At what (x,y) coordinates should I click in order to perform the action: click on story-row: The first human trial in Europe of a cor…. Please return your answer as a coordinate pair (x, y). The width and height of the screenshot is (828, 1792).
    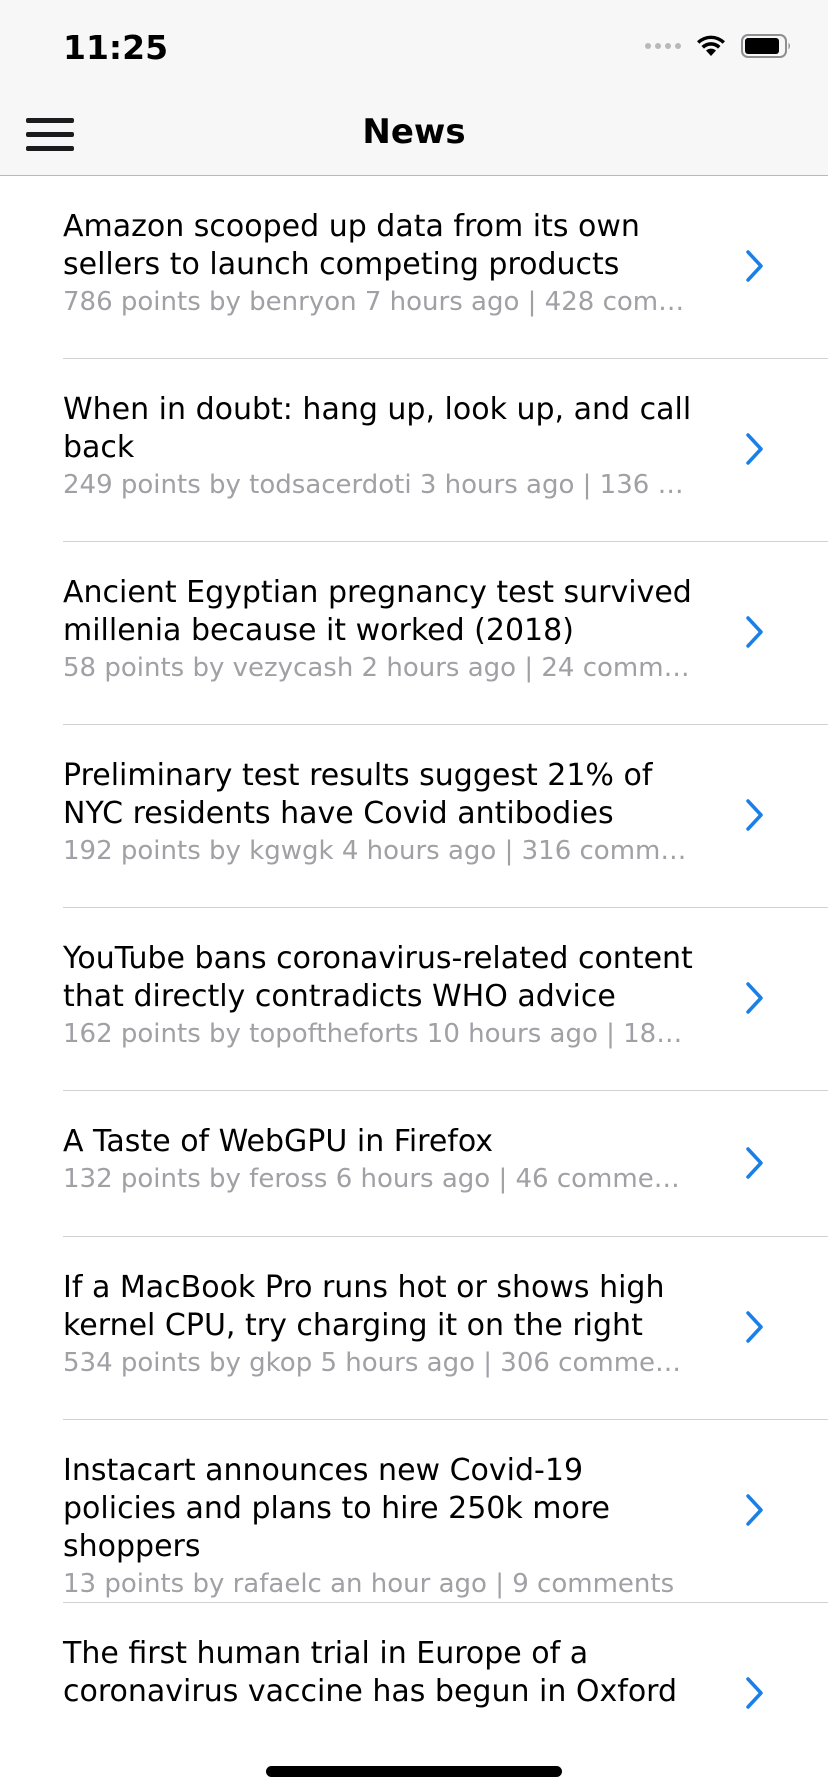
    Looking at the image, I should click on (414, 1694).